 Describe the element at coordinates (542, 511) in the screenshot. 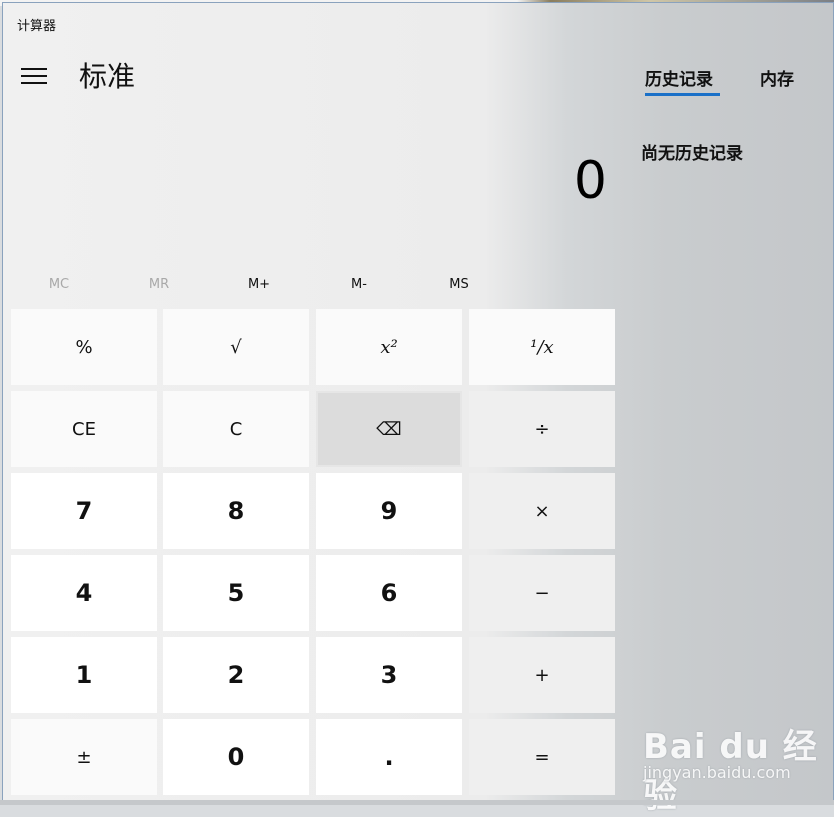

I see `multiply-button: ×` at that location.